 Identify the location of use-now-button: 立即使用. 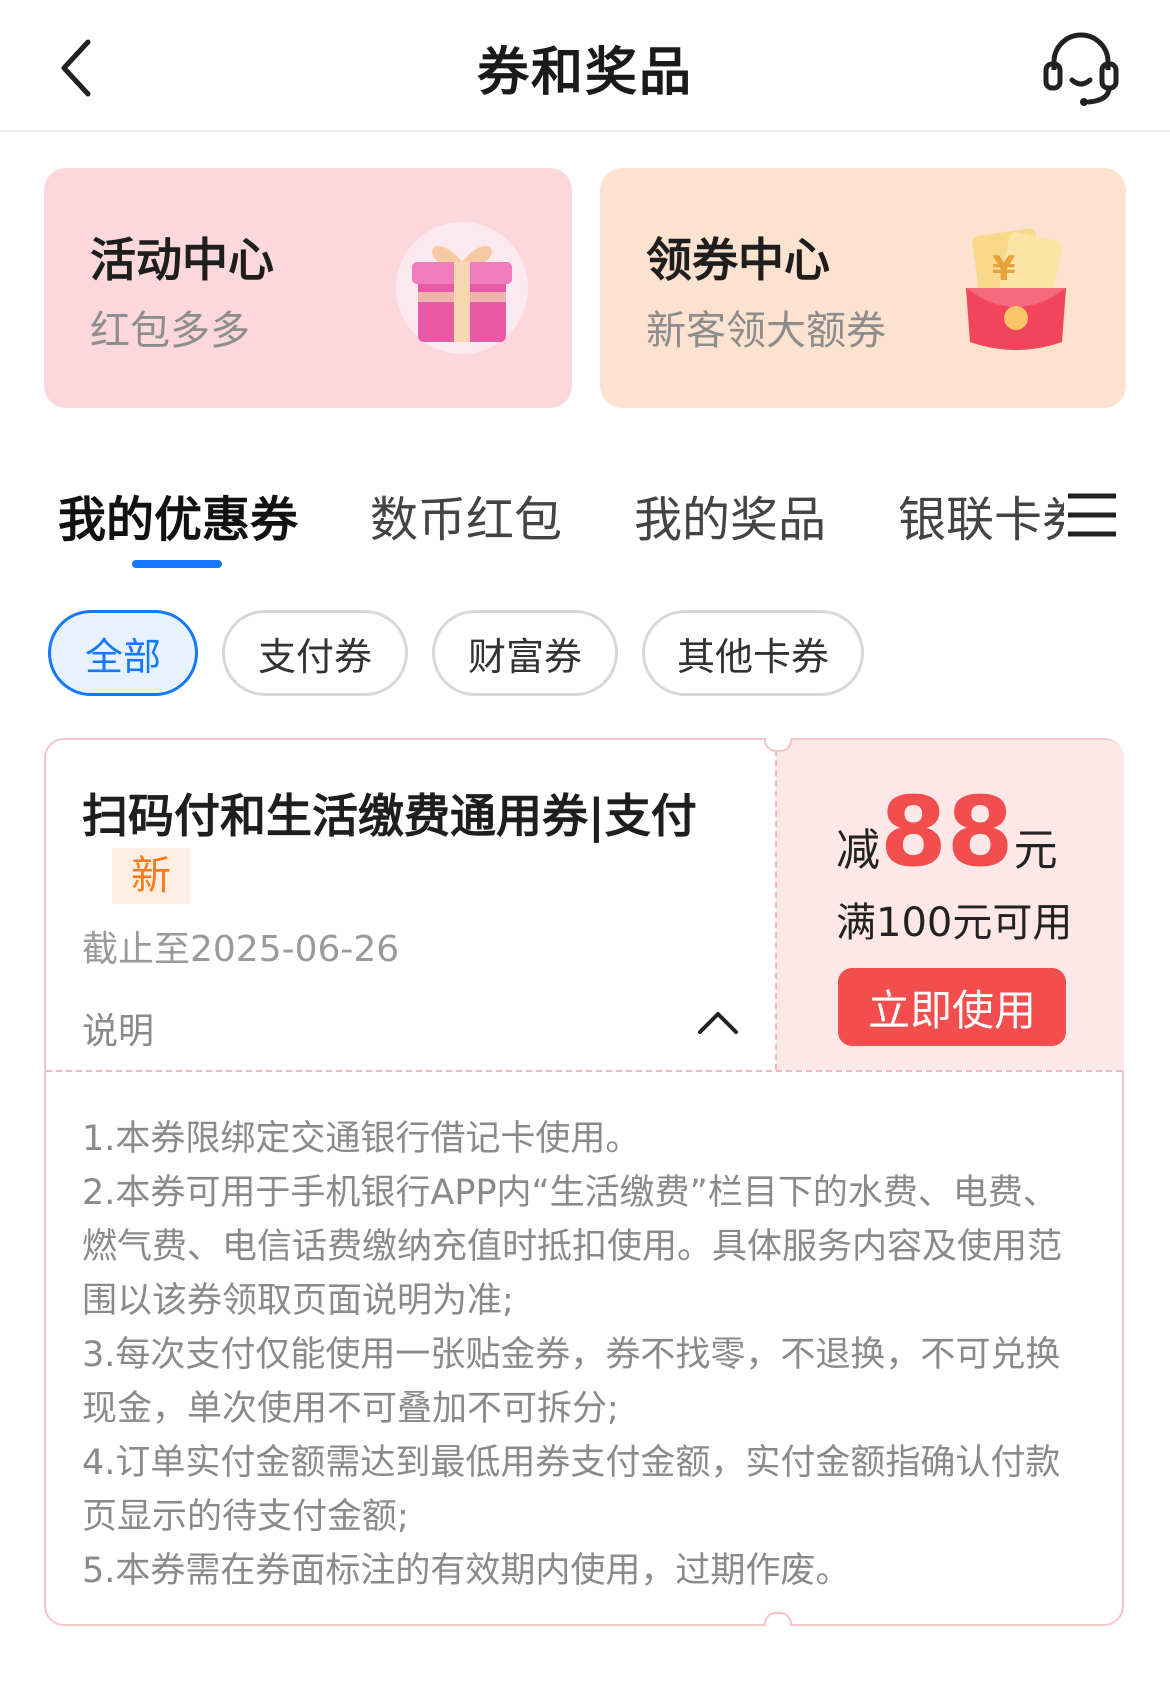
(952, 1007).